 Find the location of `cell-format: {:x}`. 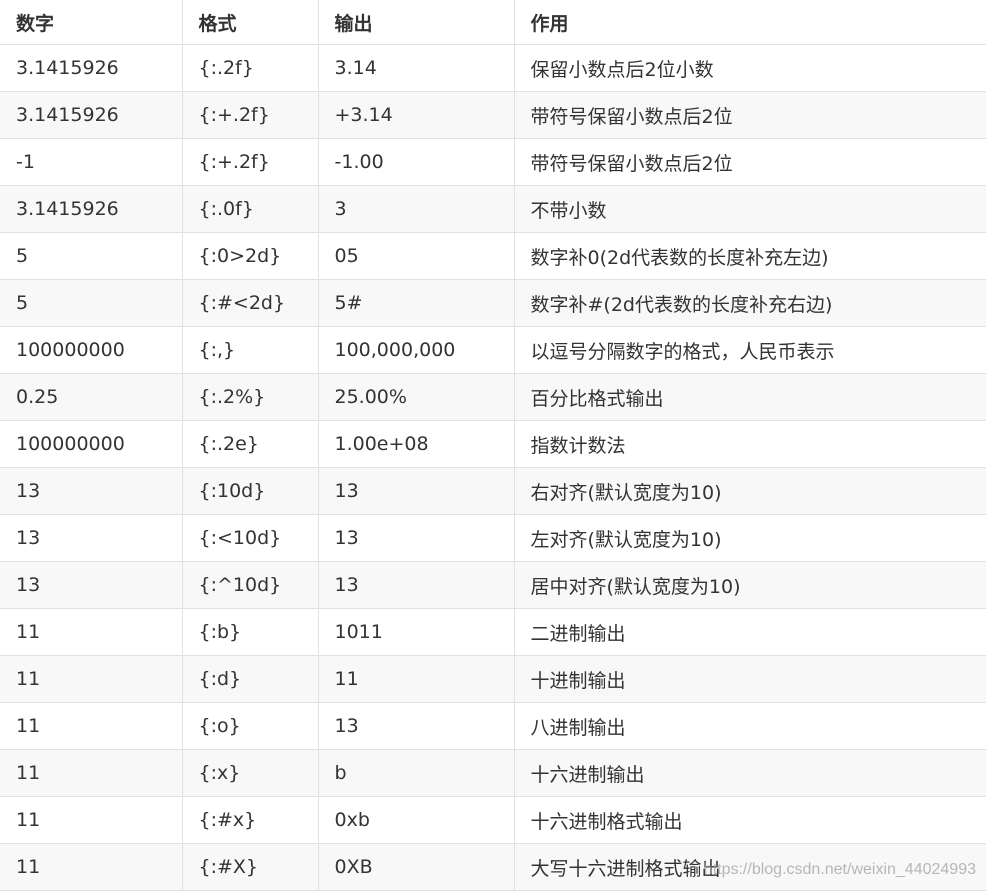

cell-format: {:x} is located at coordinates (250, 773).